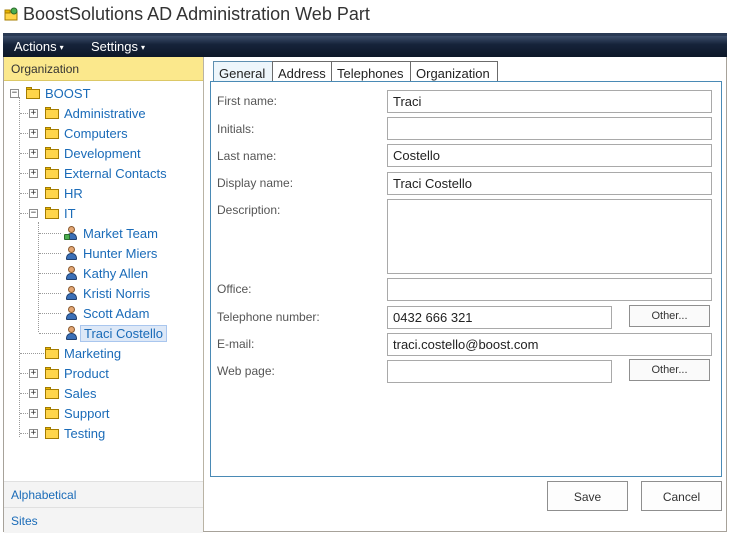 This screenshot has height=535, width=729. I want to click on tree-node-label: Support, so click(87, 413).